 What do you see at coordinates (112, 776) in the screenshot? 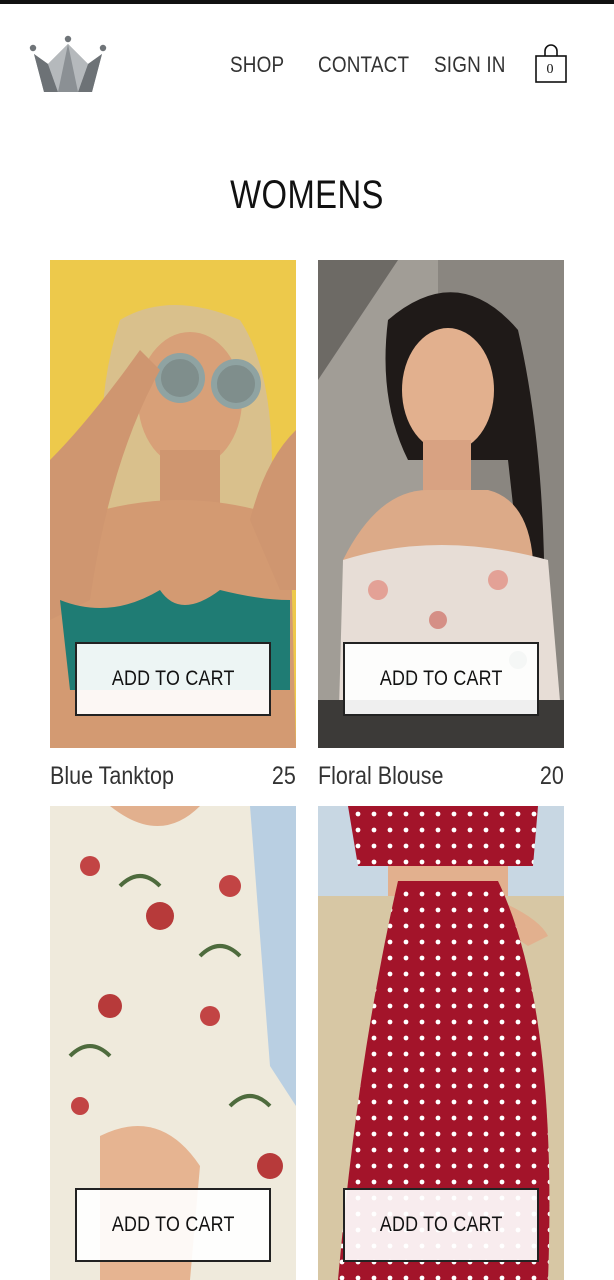
I see `product-name: Blue Tanktop` at bounding box center [112, 776].